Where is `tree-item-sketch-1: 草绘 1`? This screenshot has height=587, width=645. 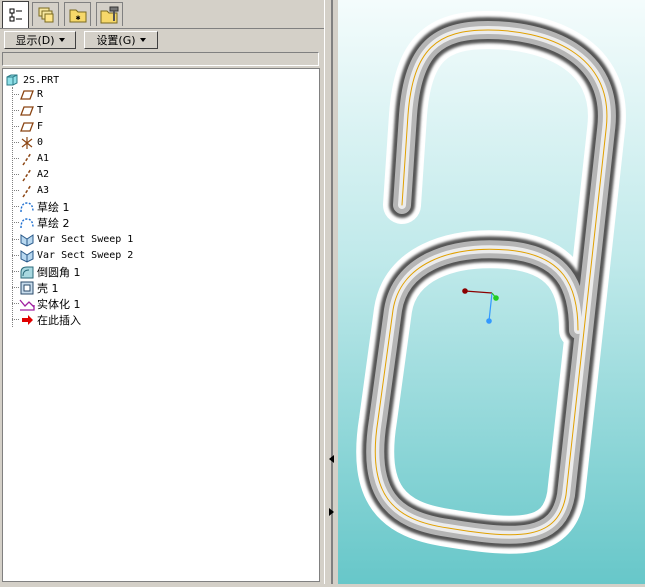
tree-item-sketch-1: 草绘 1 is located at coordinates (41, 206).